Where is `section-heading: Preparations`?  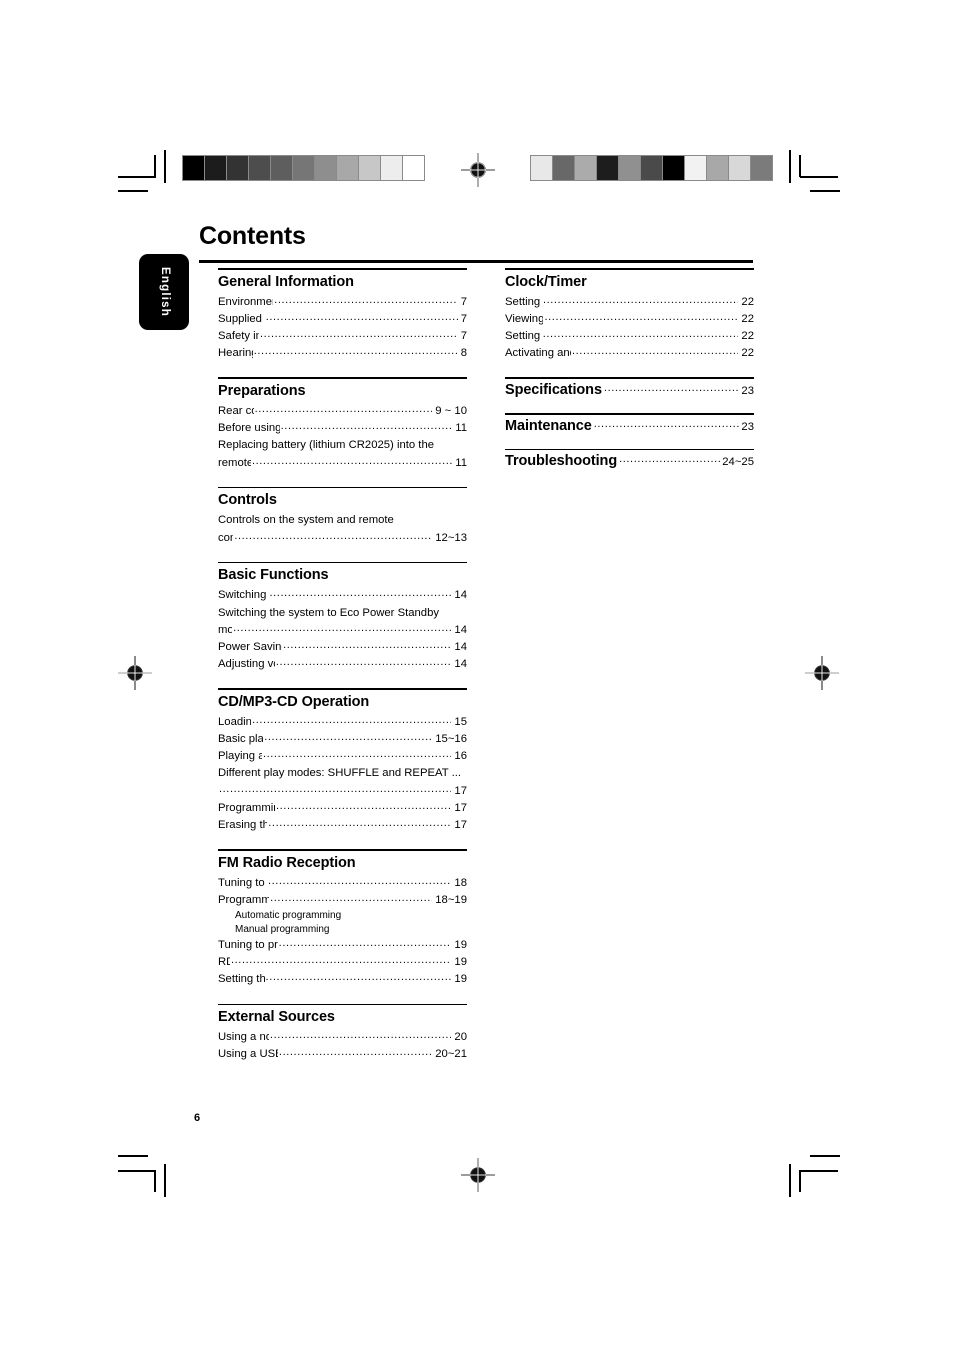 section-heading: Preparations is located at coordinates (262, 390).